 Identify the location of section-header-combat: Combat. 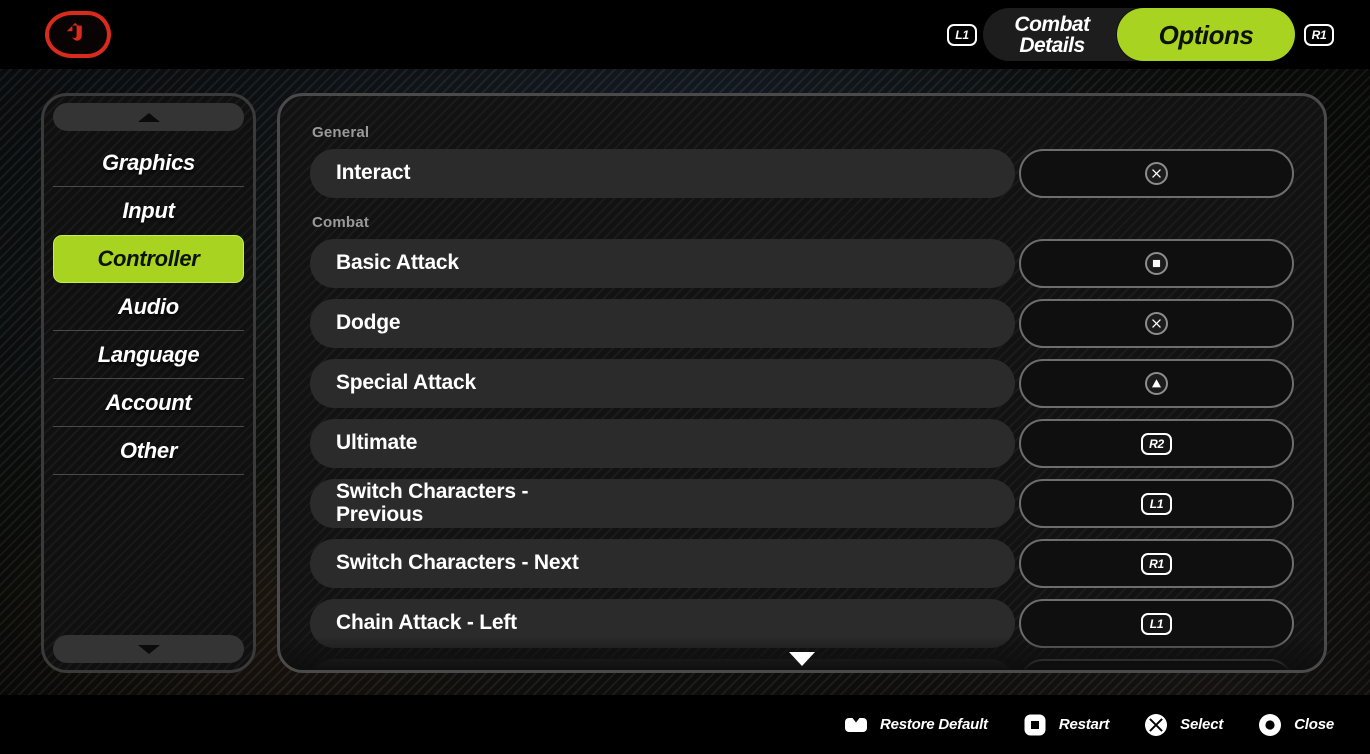
(341, 222).